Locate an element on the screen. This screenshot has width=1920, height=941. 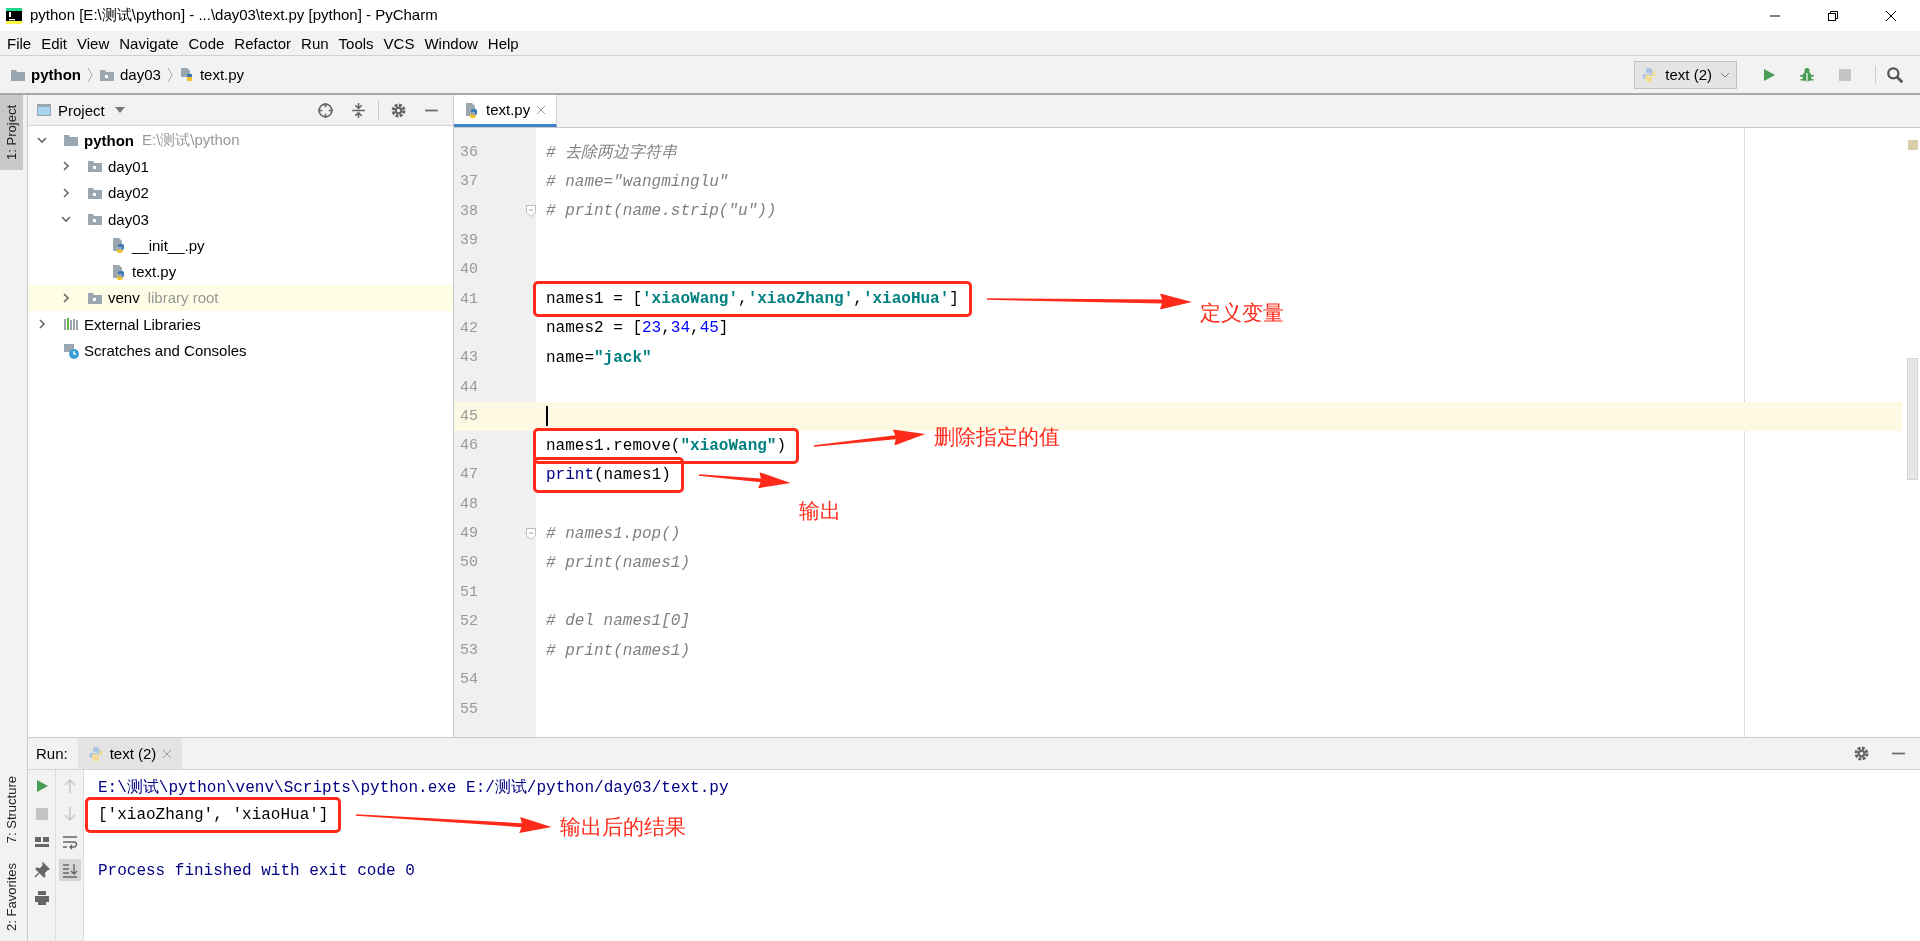
line-number: 41 is located at coordinates (468, 299).